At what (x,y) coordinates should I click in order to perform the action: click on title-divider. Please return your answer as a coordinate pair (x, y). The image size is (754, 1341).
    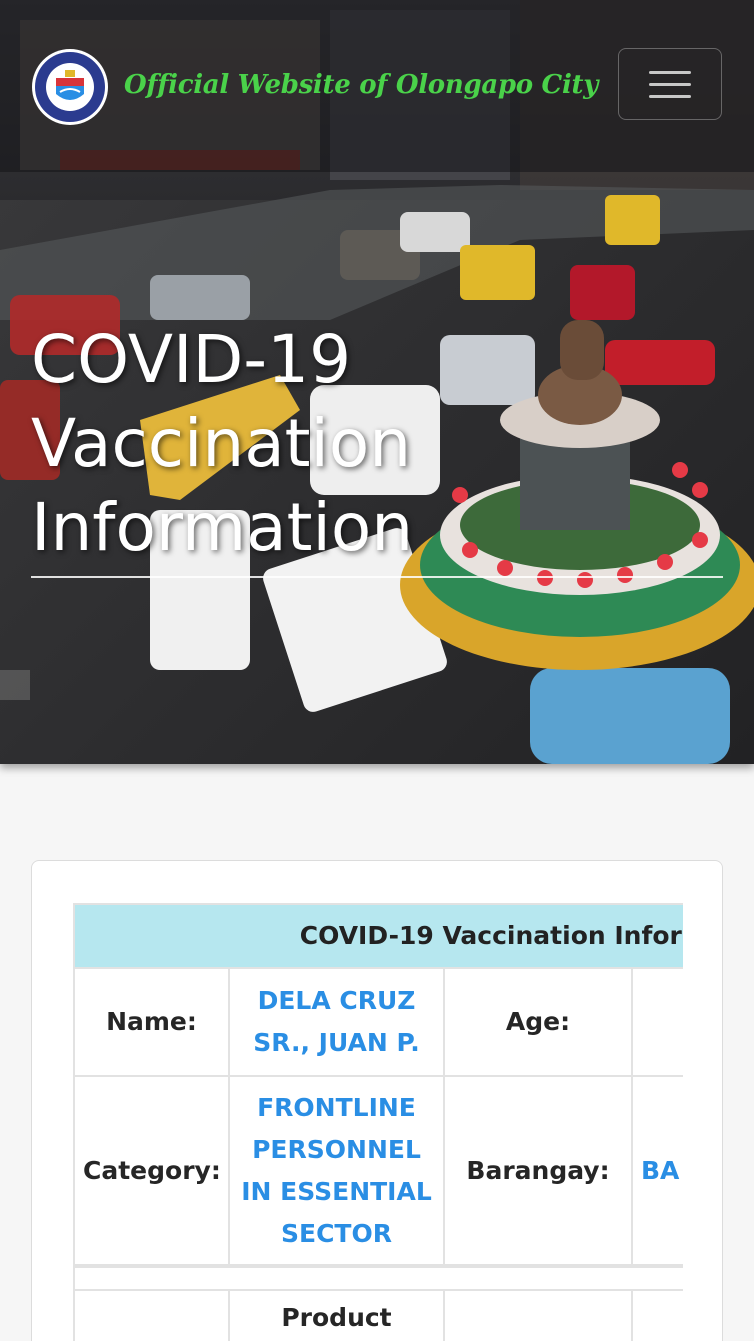
    Looking at the image, I should click on (377, 577).